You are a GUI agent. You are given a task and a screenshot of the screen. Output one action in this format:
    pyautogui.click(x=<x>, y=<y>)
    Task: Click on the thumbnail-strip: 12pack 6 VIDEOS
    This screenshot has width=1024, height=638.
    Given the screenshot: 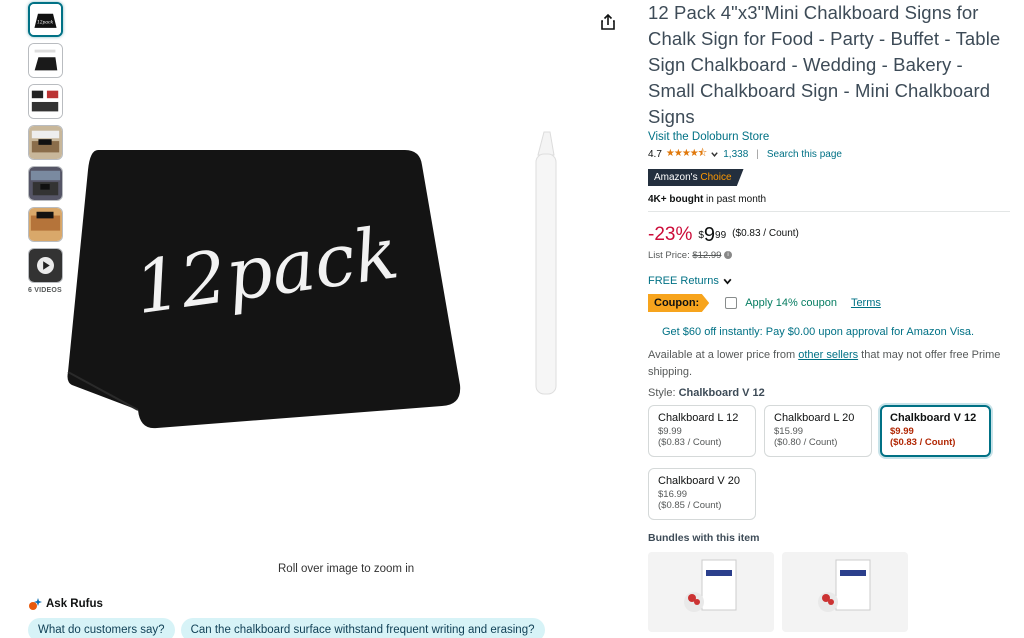 What is the action you would take?
    pyautogui.click(x=46, y=148)
    